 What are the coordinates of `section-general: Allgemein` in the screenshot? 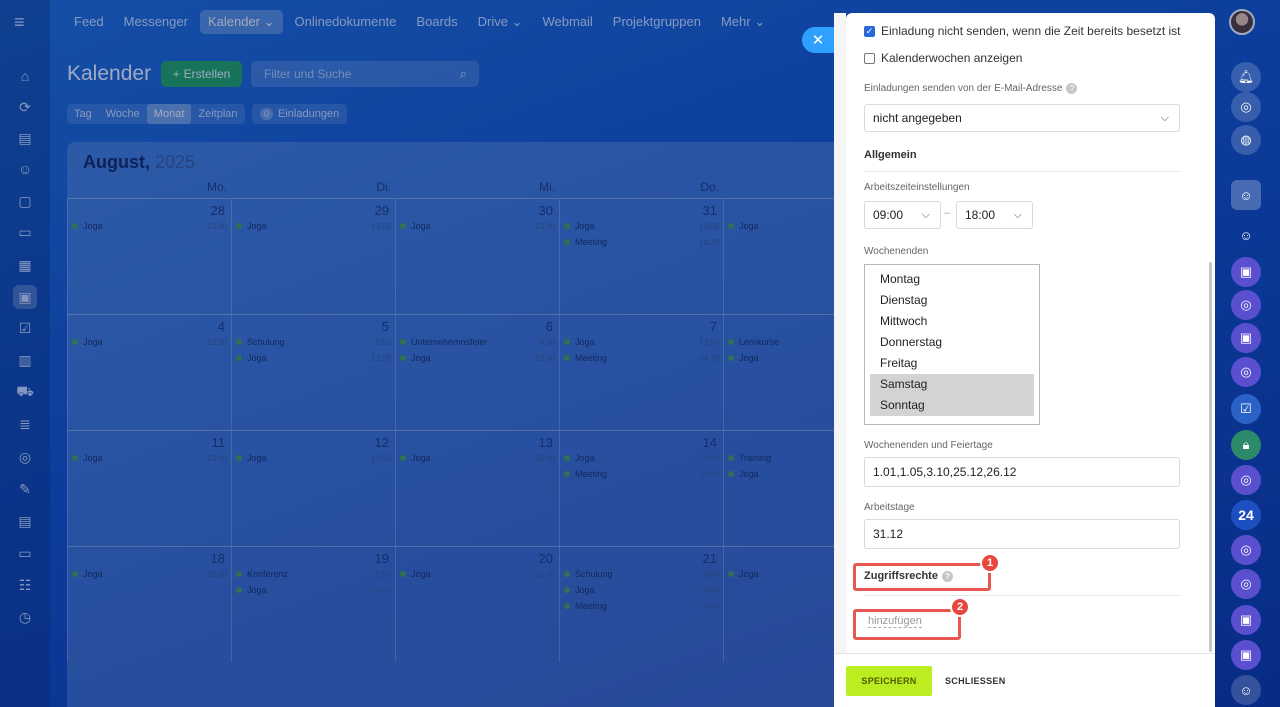 It's located at (890, 155).